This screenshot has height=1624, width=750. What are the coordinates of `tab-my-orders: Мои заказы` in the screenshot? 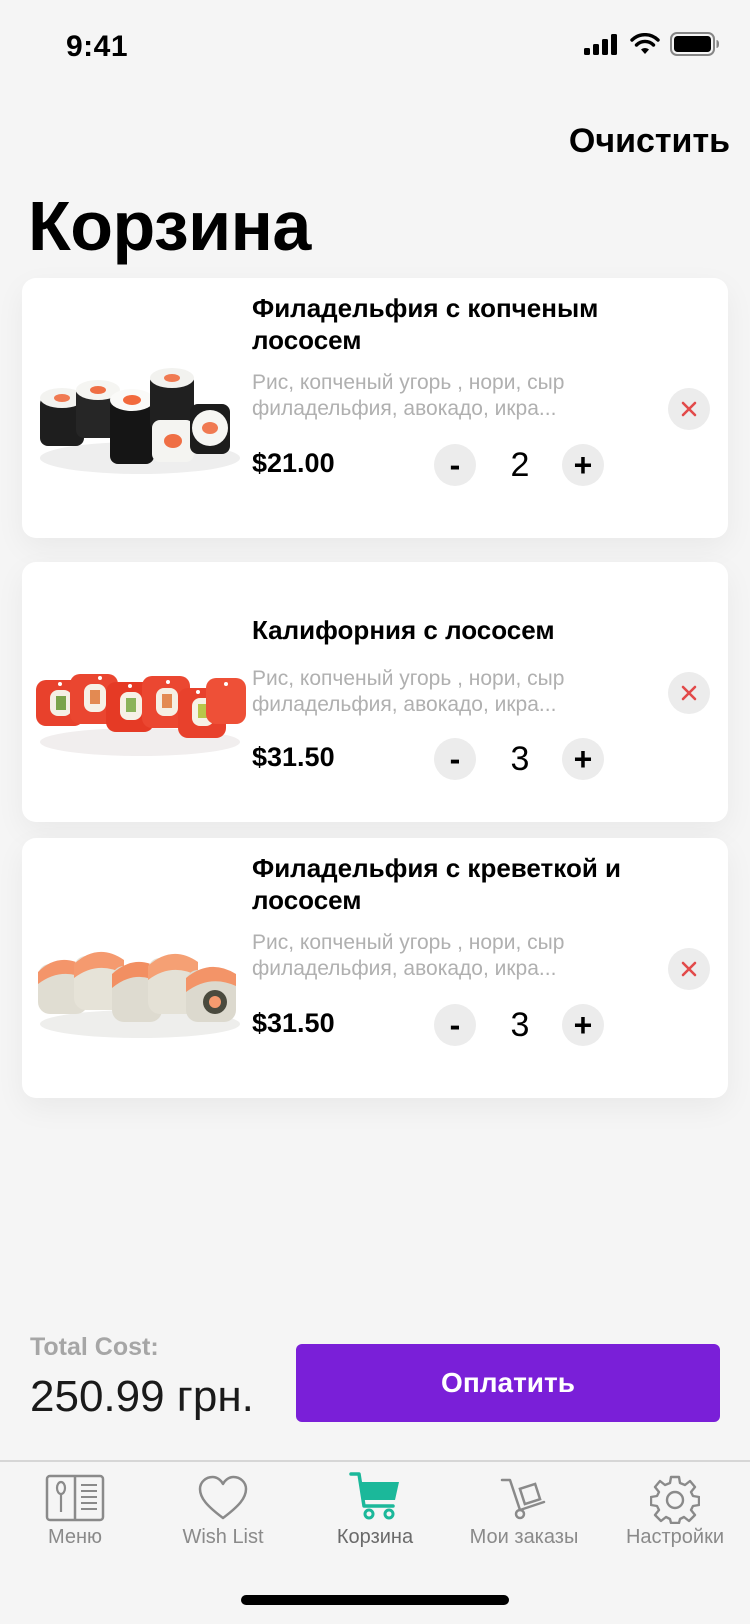 It's located at (524, 1517).